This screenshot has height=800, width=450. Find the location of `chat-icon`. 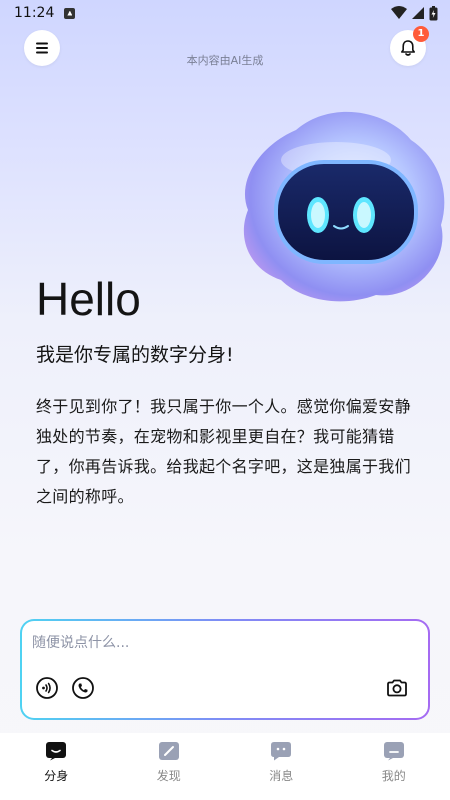

chat-icon is located at coordinates (281, 751).